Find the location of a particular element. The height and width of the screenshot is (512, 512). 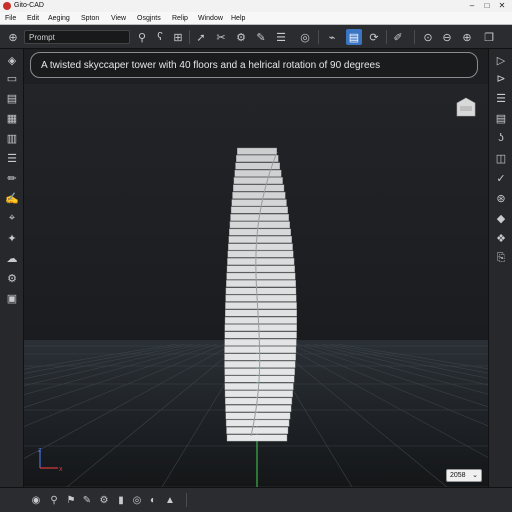

wrench-icon: ✦ is located at coordinates (12, 238).